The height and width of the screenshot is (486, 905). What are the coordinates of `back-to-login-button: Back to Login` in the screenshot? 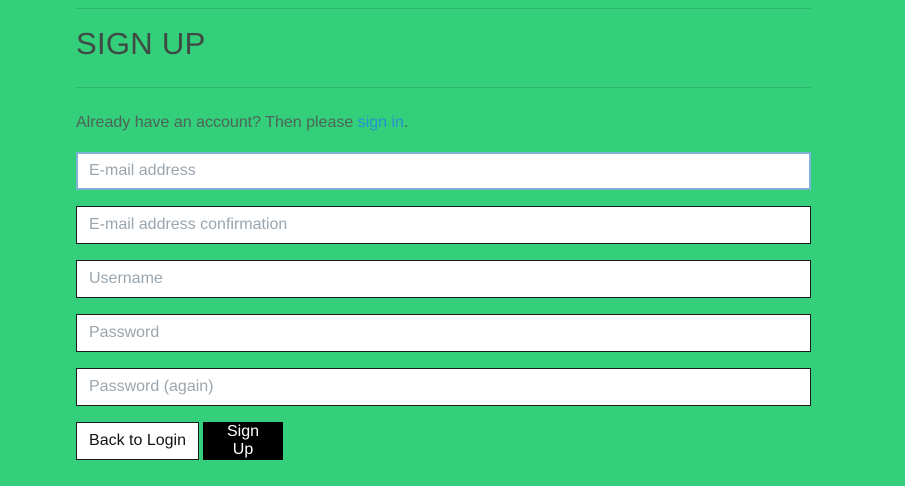 It's located at (137, 441).